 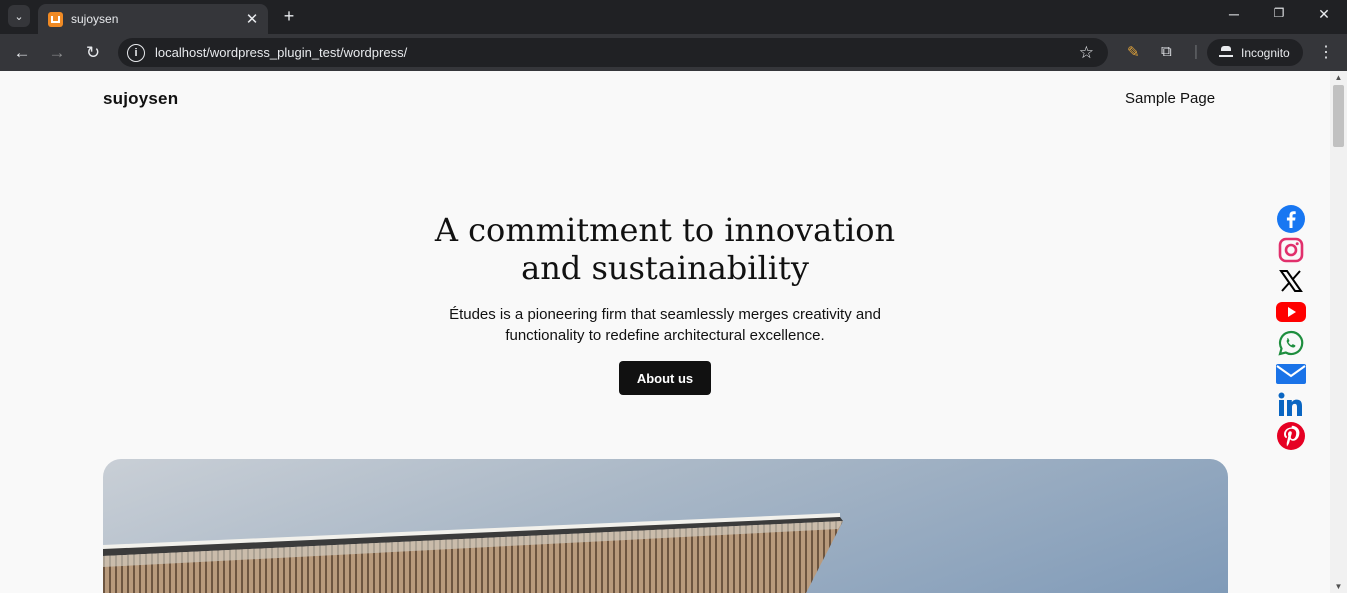 I want to click on linkedin-icon, so click(x=1291, y=405).